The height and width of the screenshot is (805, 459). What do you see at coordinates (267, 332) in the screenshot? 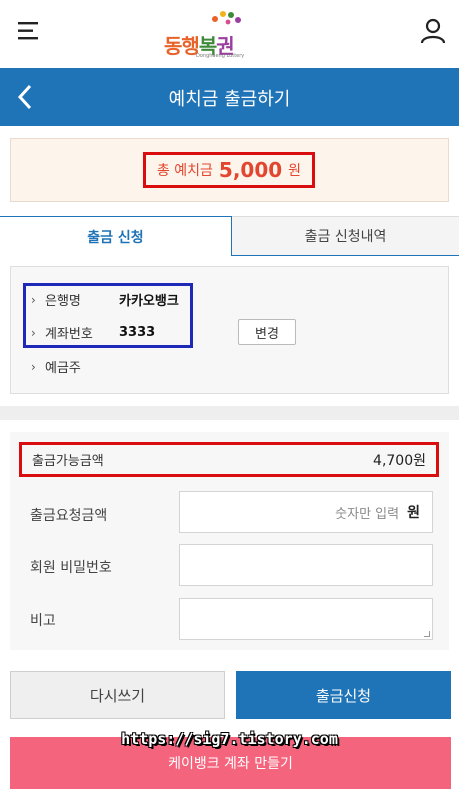
I see `change-account-button: 변경` at bounding box center [267, 332].